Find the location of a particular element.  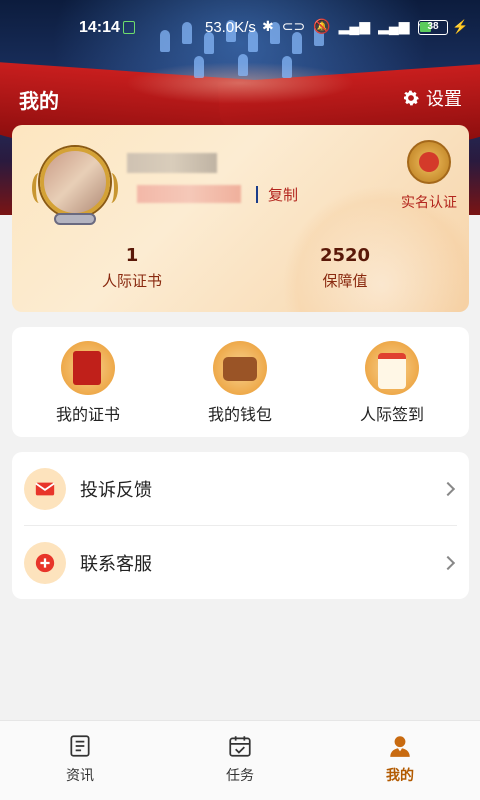

charging-icon: ⚡ is located at coordinates (460, 26).